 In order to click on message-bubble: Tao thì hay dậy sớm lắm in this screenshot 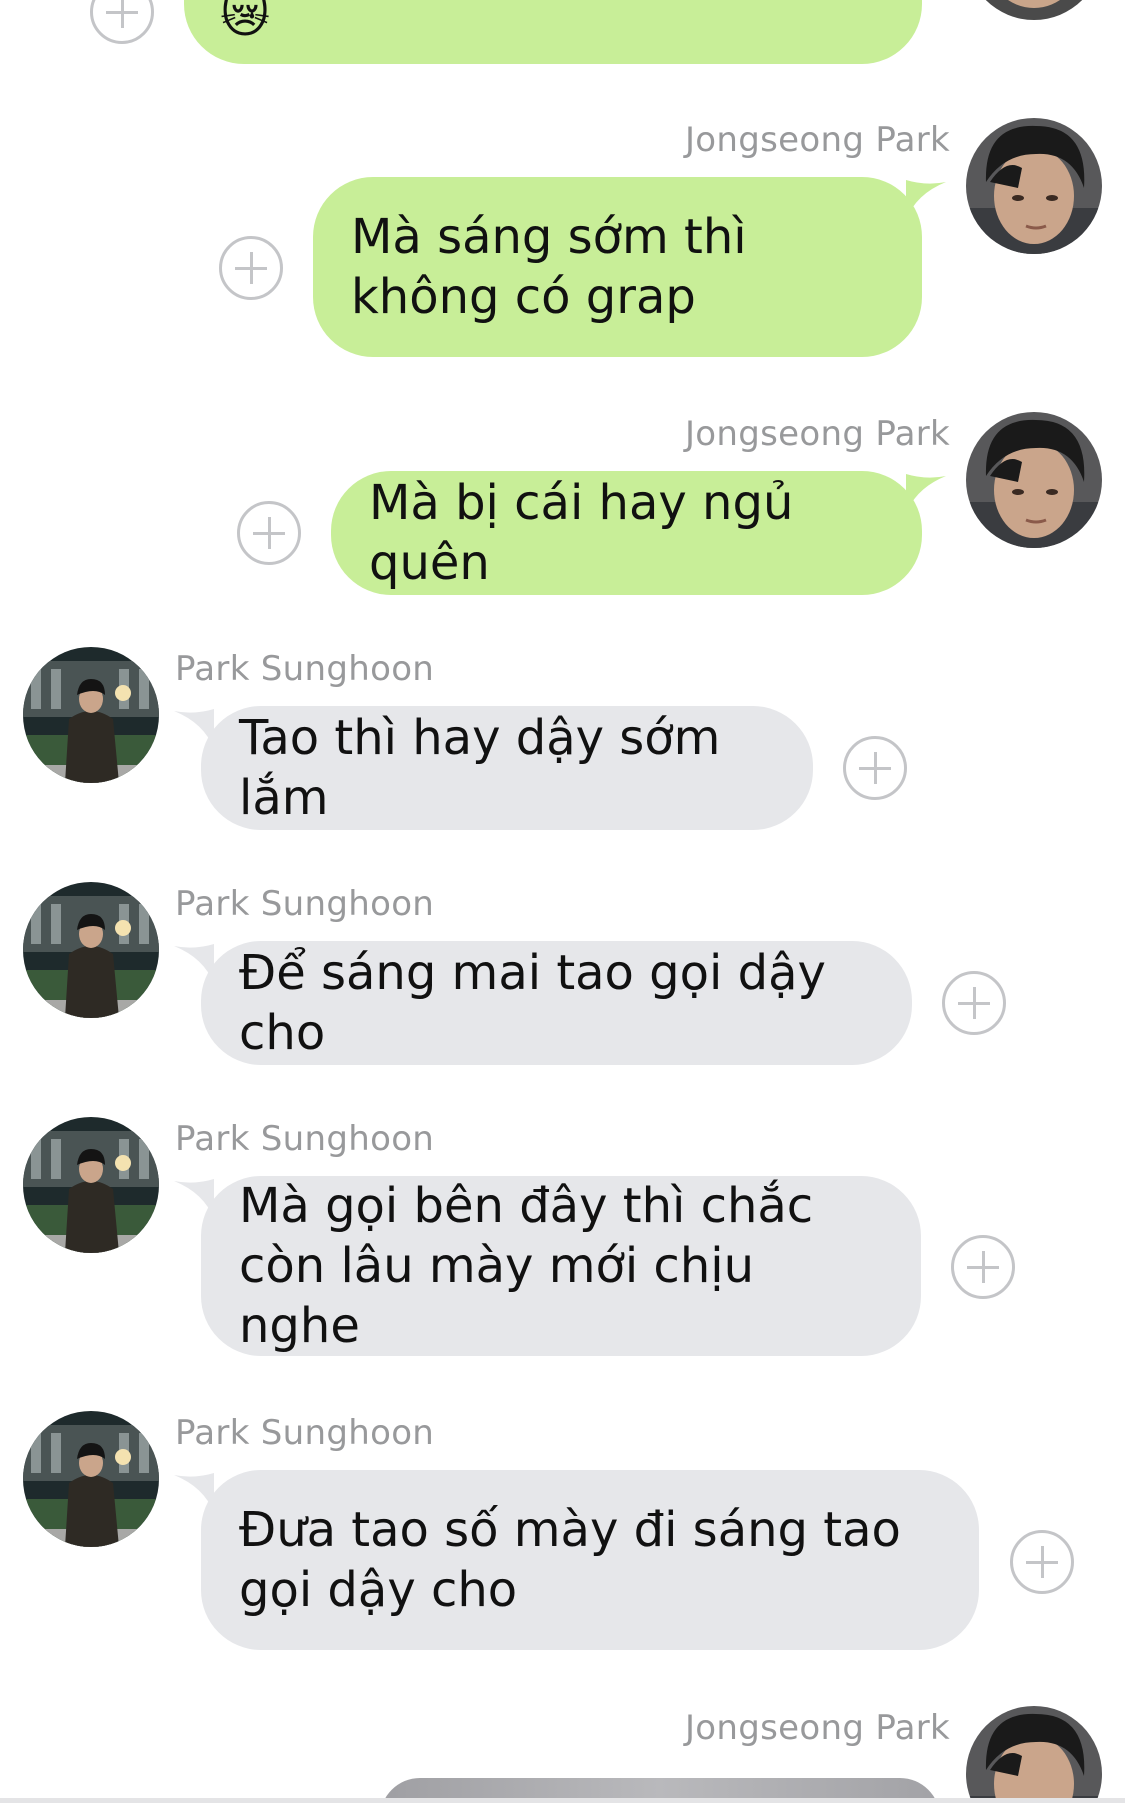, I will do `click(507, 768)`.